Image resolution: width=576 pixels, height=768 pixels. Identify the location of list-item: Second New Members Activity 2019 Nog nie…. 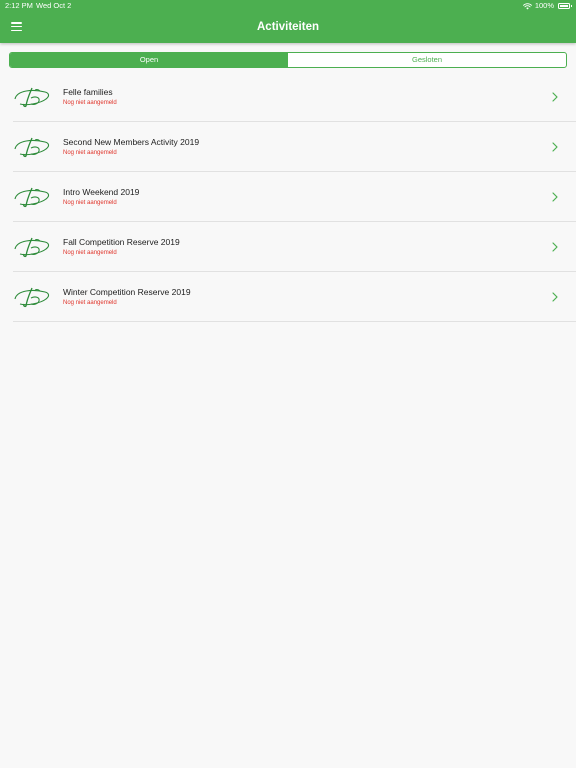
(294, 147).